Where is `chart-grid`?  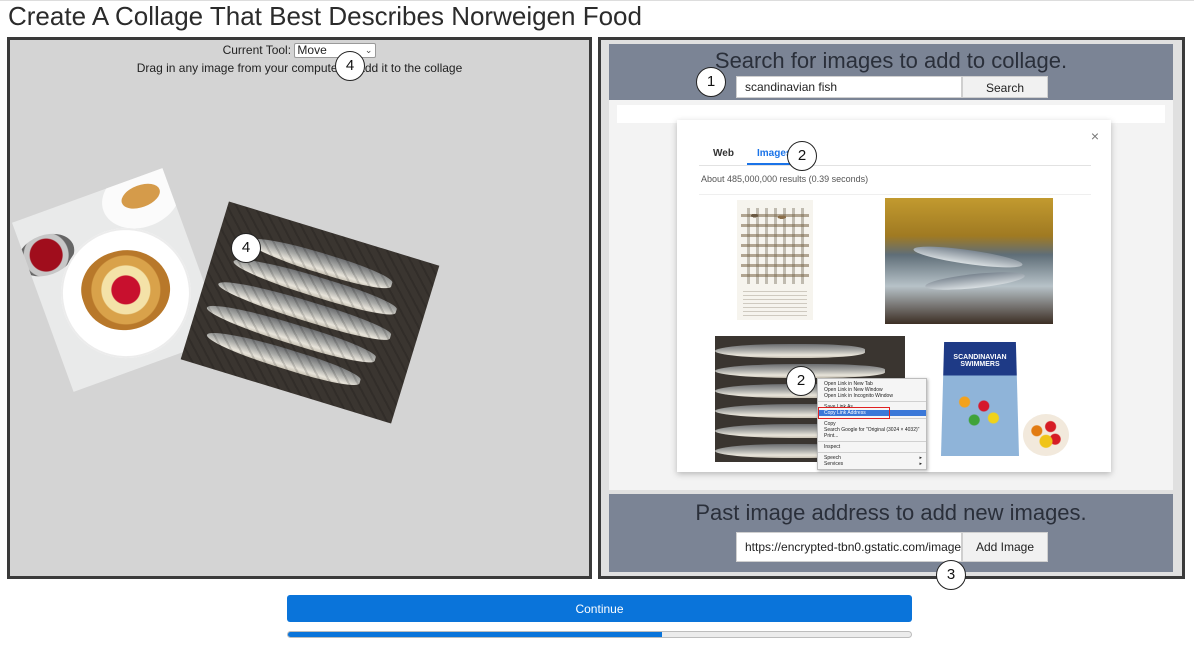
chart-grid is located at coordinates (775, 246).